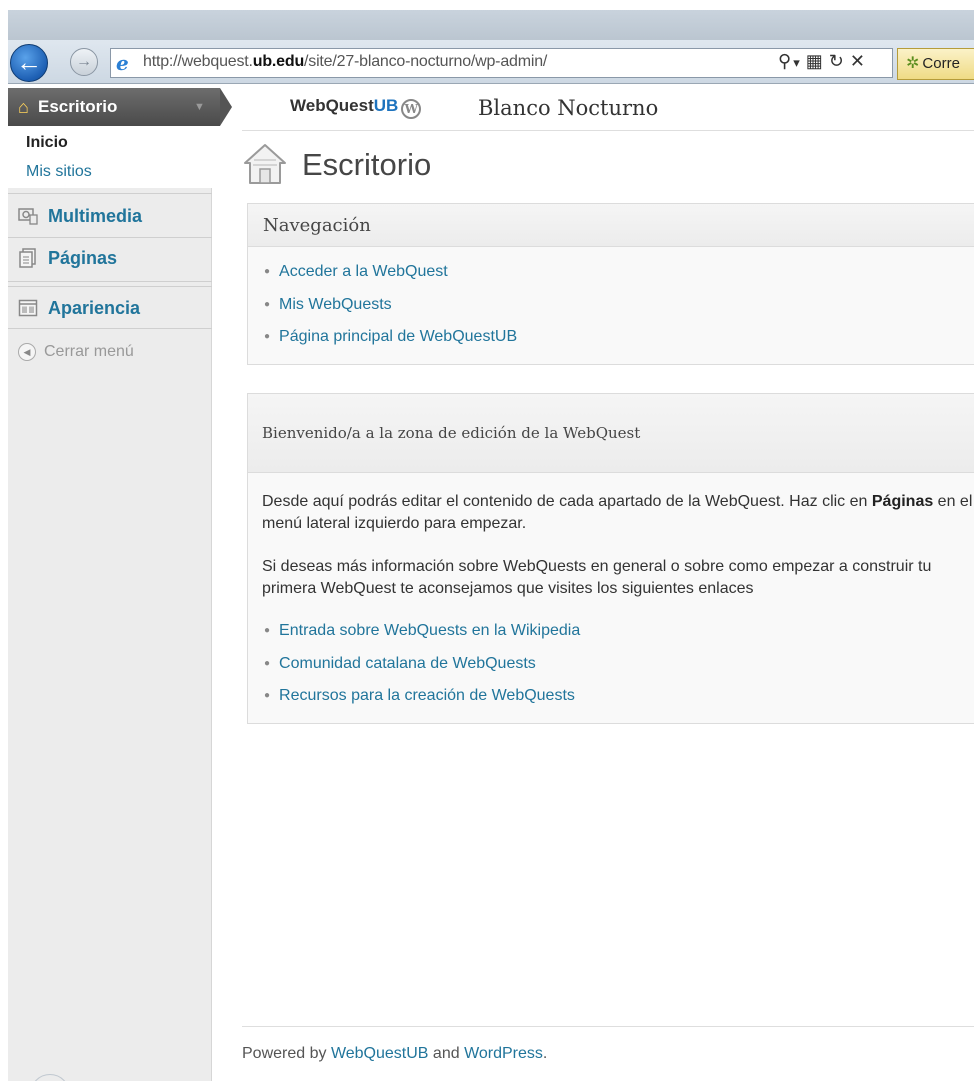 This screenshot has width=974, height=1081. Describe the element at coordinates (27, 352) in the screenshot. I see `collapse-arrow-icon: ◀` at that location.